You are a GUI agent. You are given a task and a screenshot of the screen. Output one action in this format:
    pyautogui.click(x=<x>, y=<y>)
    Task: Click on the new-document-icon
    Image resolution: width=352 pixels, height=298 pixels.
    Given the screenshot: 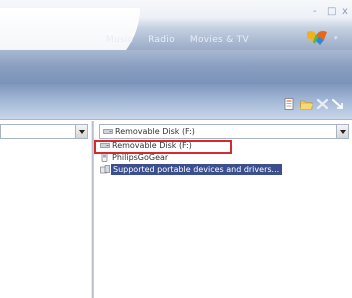 What is the action you would take?
    pyautogui.click(x=289, y=104)
    